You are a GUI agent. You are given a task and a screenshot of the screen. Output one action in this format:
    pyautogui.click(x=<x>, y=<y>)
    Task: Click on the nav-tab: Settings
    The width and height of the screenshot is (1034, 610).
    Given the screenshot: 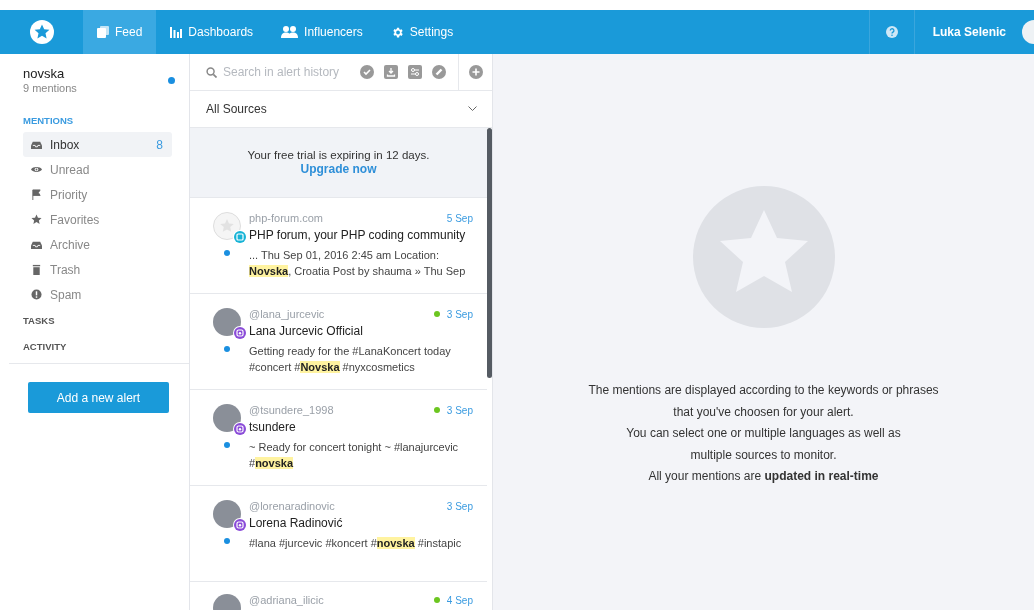 What is the action you would take?
    pyautogui.click(x=422, y=32)
    